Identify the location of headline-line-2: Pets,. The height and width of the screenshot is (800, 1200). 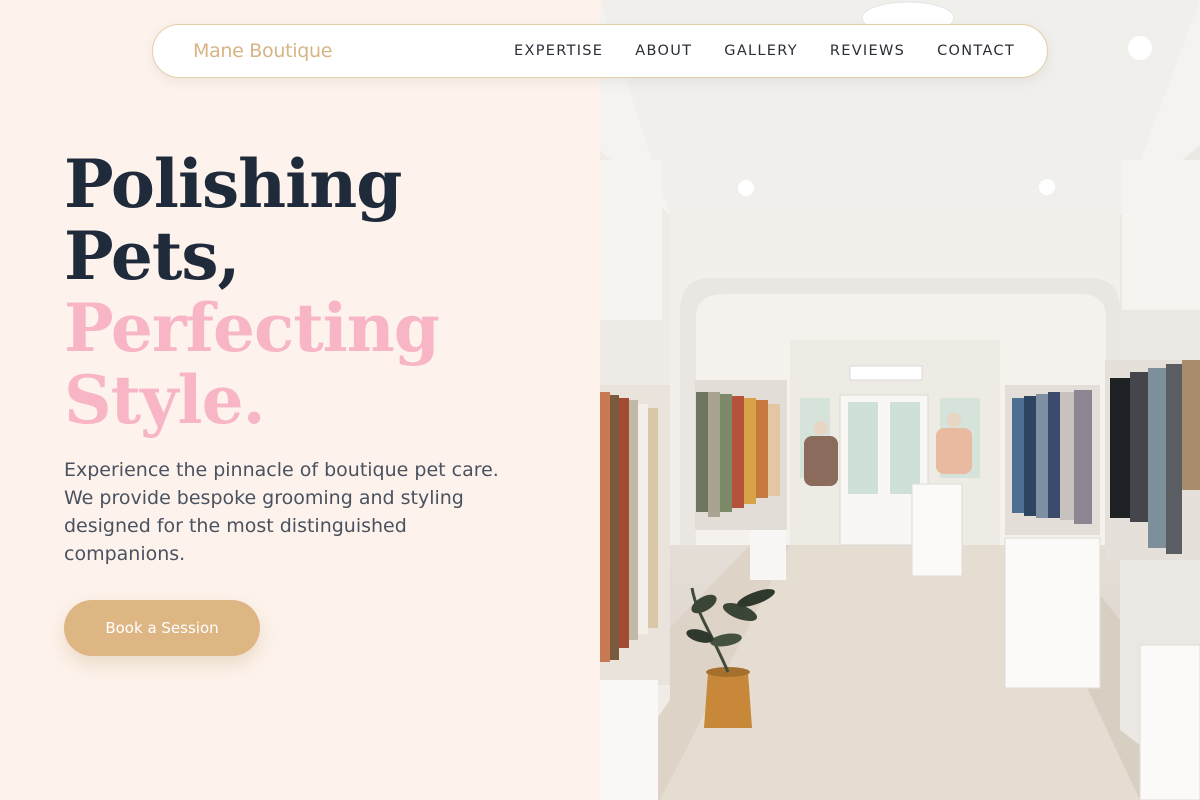
(152, 256).